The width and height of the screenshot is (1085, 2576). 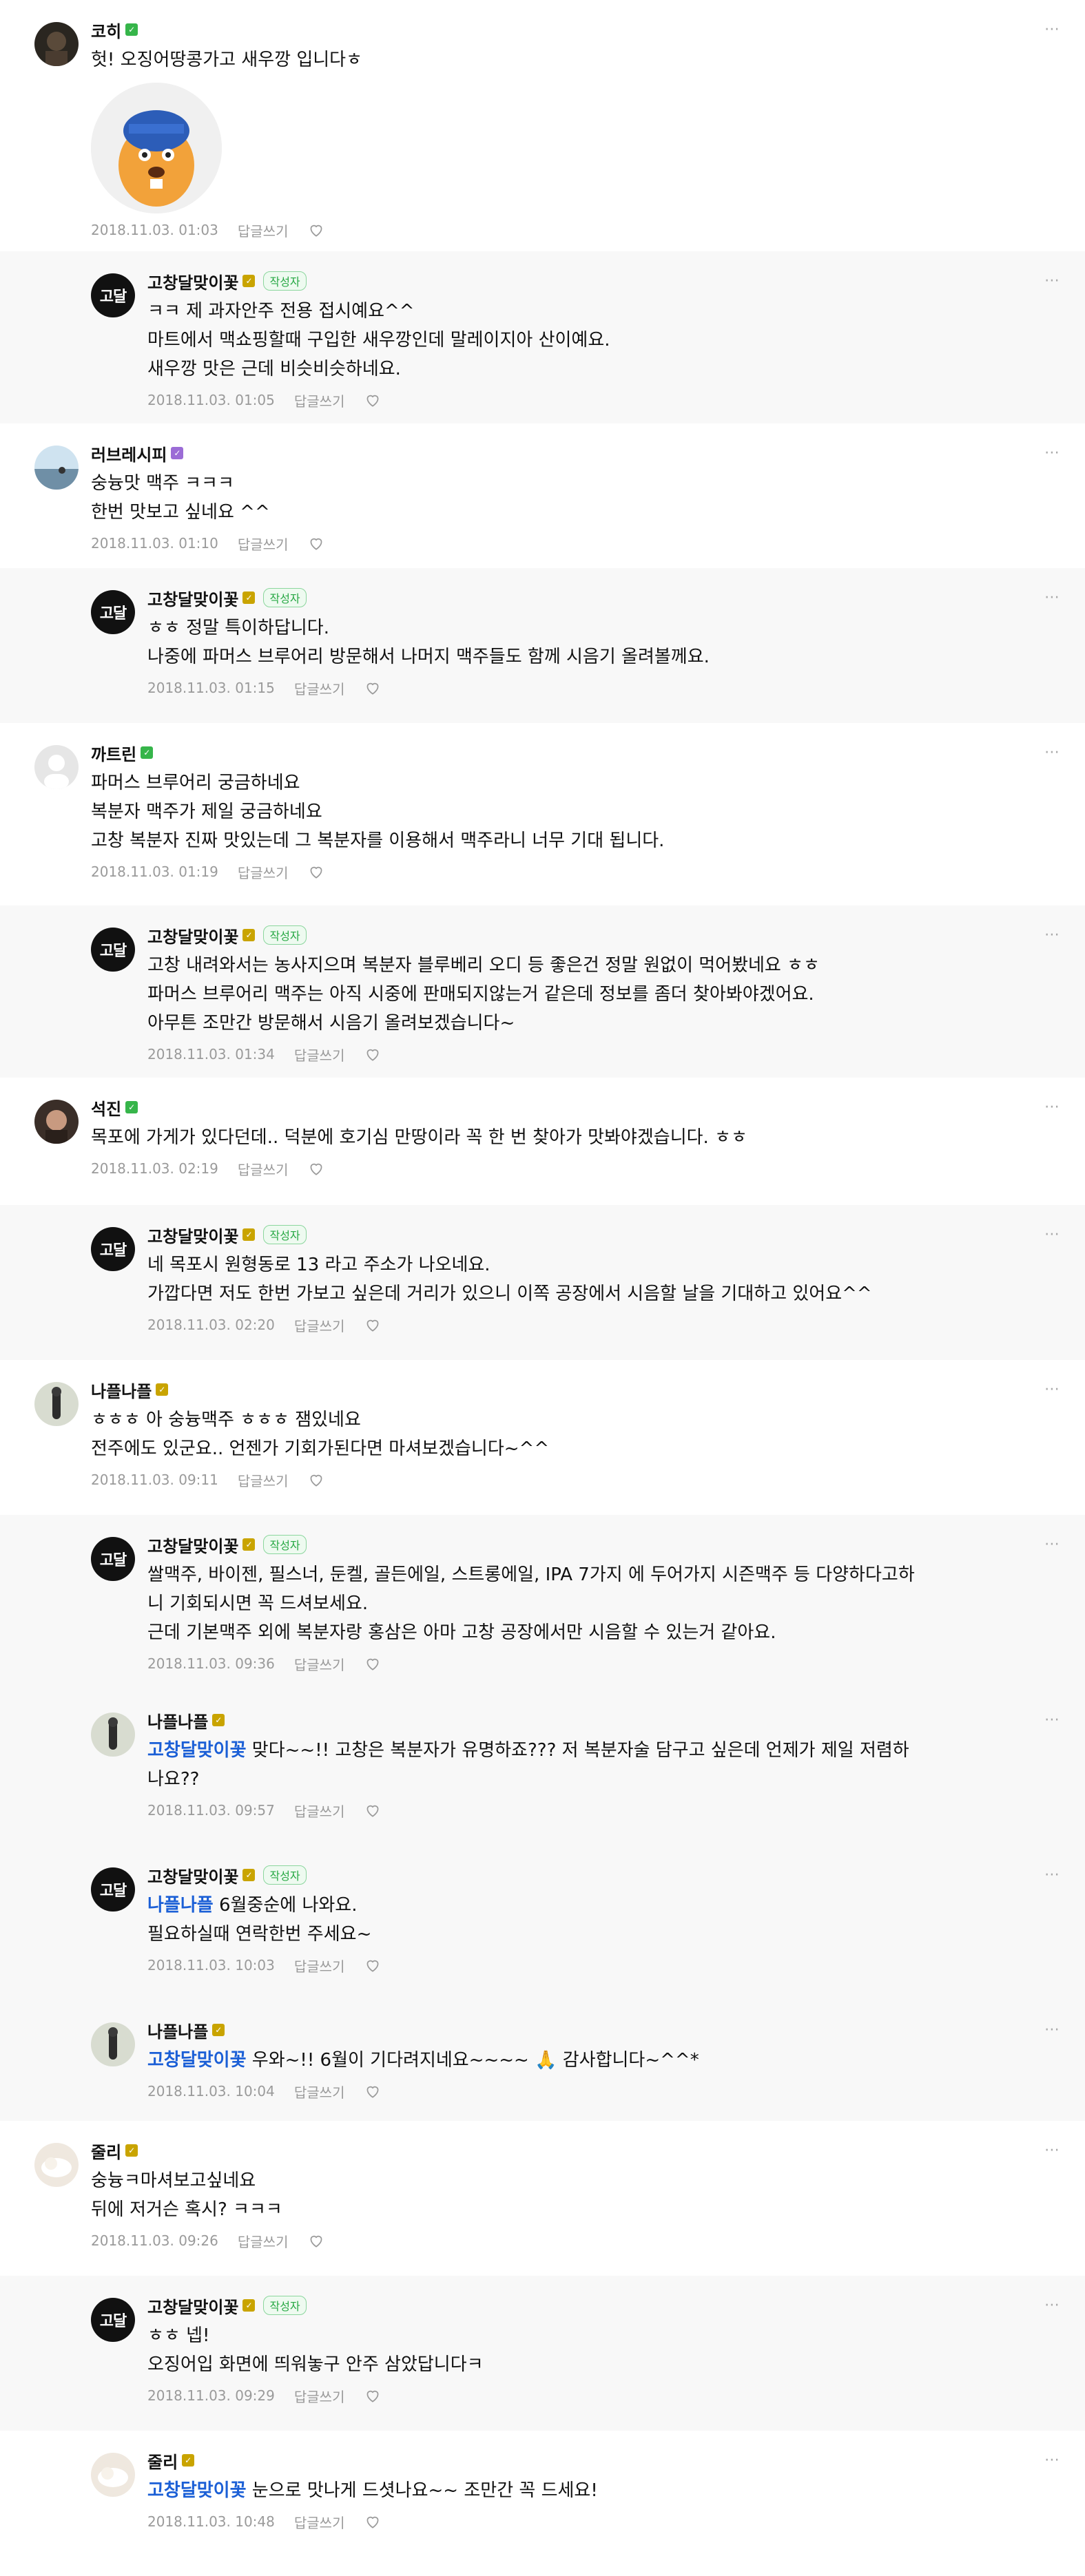 I want to click on author-name: 석진, so click(x=106, y=1108).